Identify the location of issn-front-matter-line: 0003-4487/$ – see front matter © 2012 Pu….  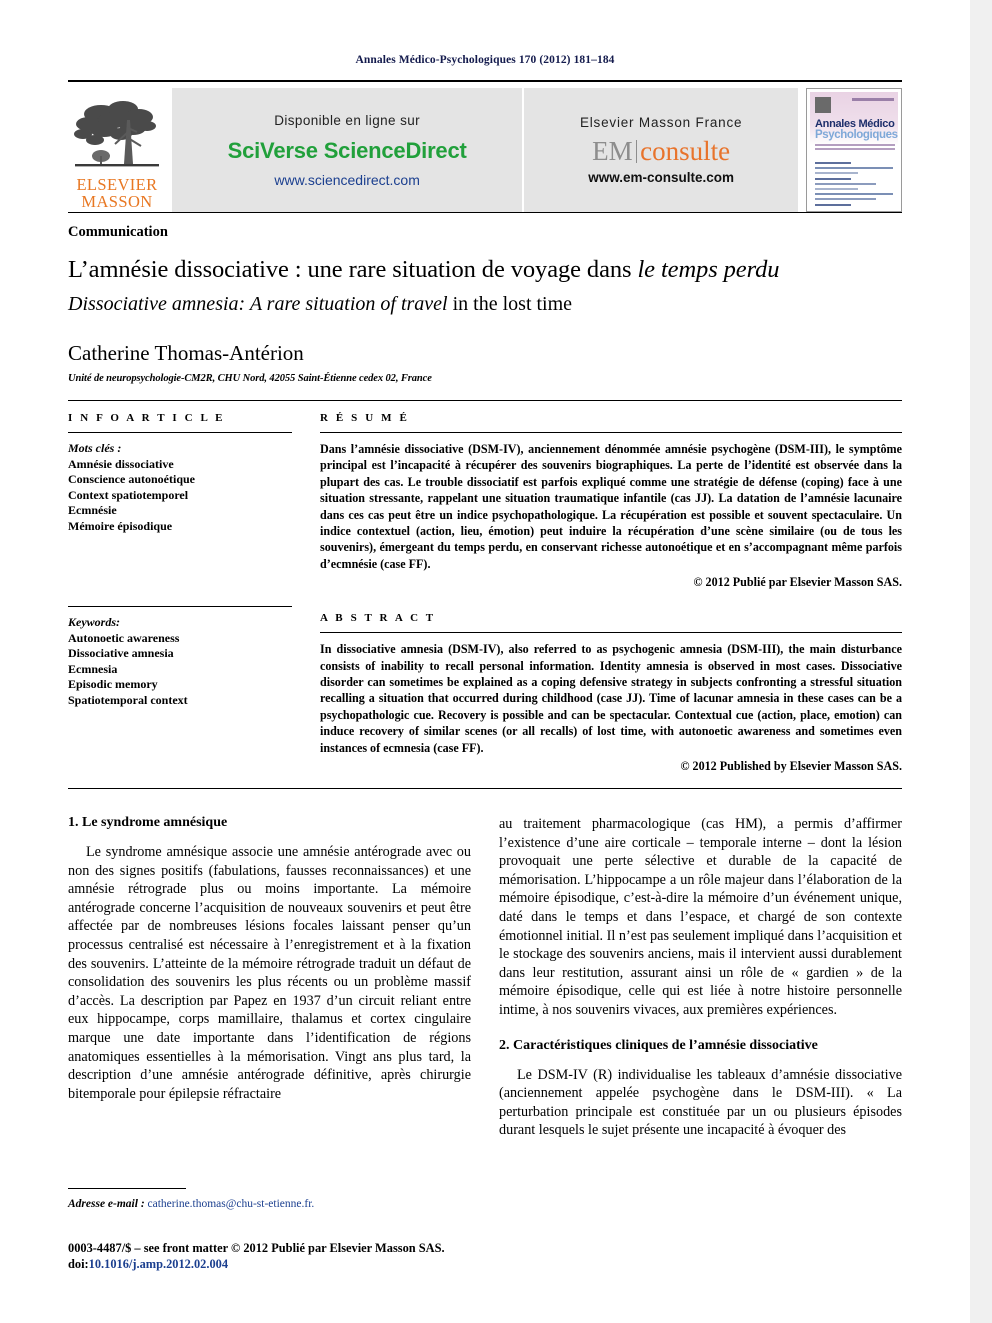
(256, 1248).